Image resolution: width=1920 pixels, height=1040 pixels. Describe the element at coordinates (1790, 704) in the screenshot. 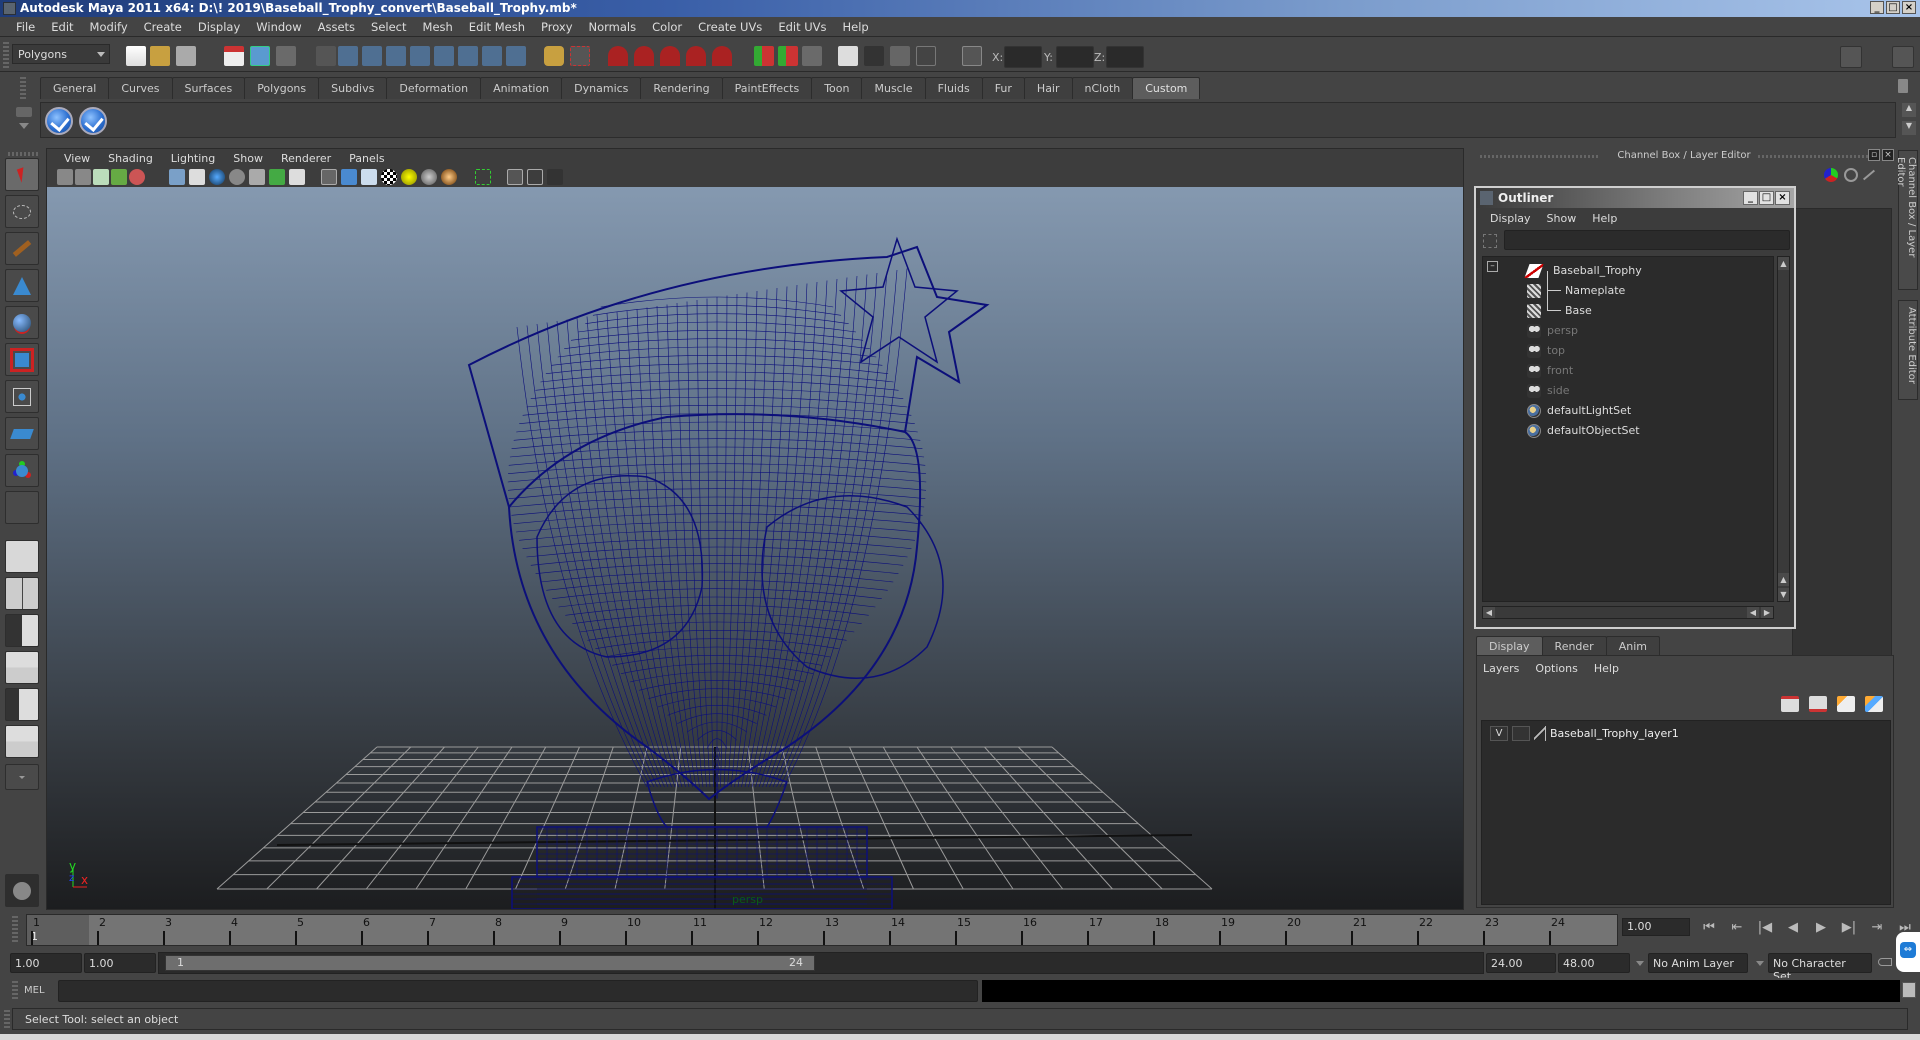

I see `move-layer-up-icon` at that location.